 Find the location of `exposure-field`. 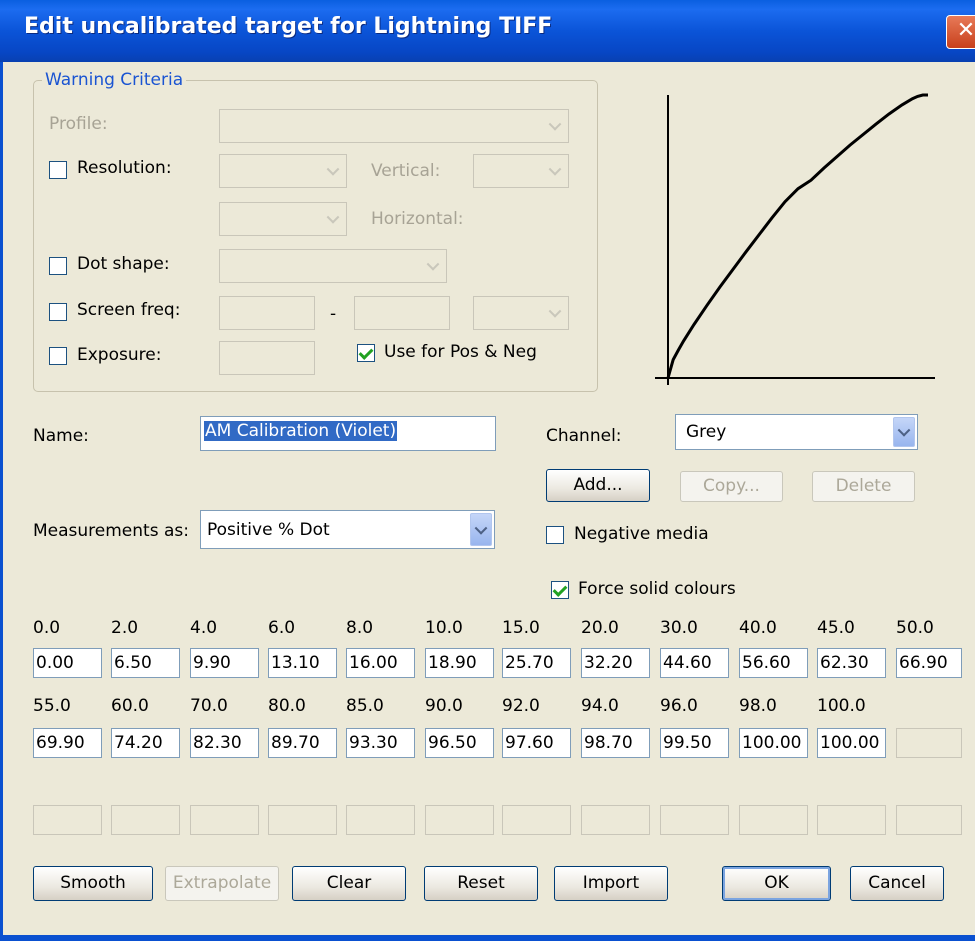

exposure-field is located at coordinates (267, 358).